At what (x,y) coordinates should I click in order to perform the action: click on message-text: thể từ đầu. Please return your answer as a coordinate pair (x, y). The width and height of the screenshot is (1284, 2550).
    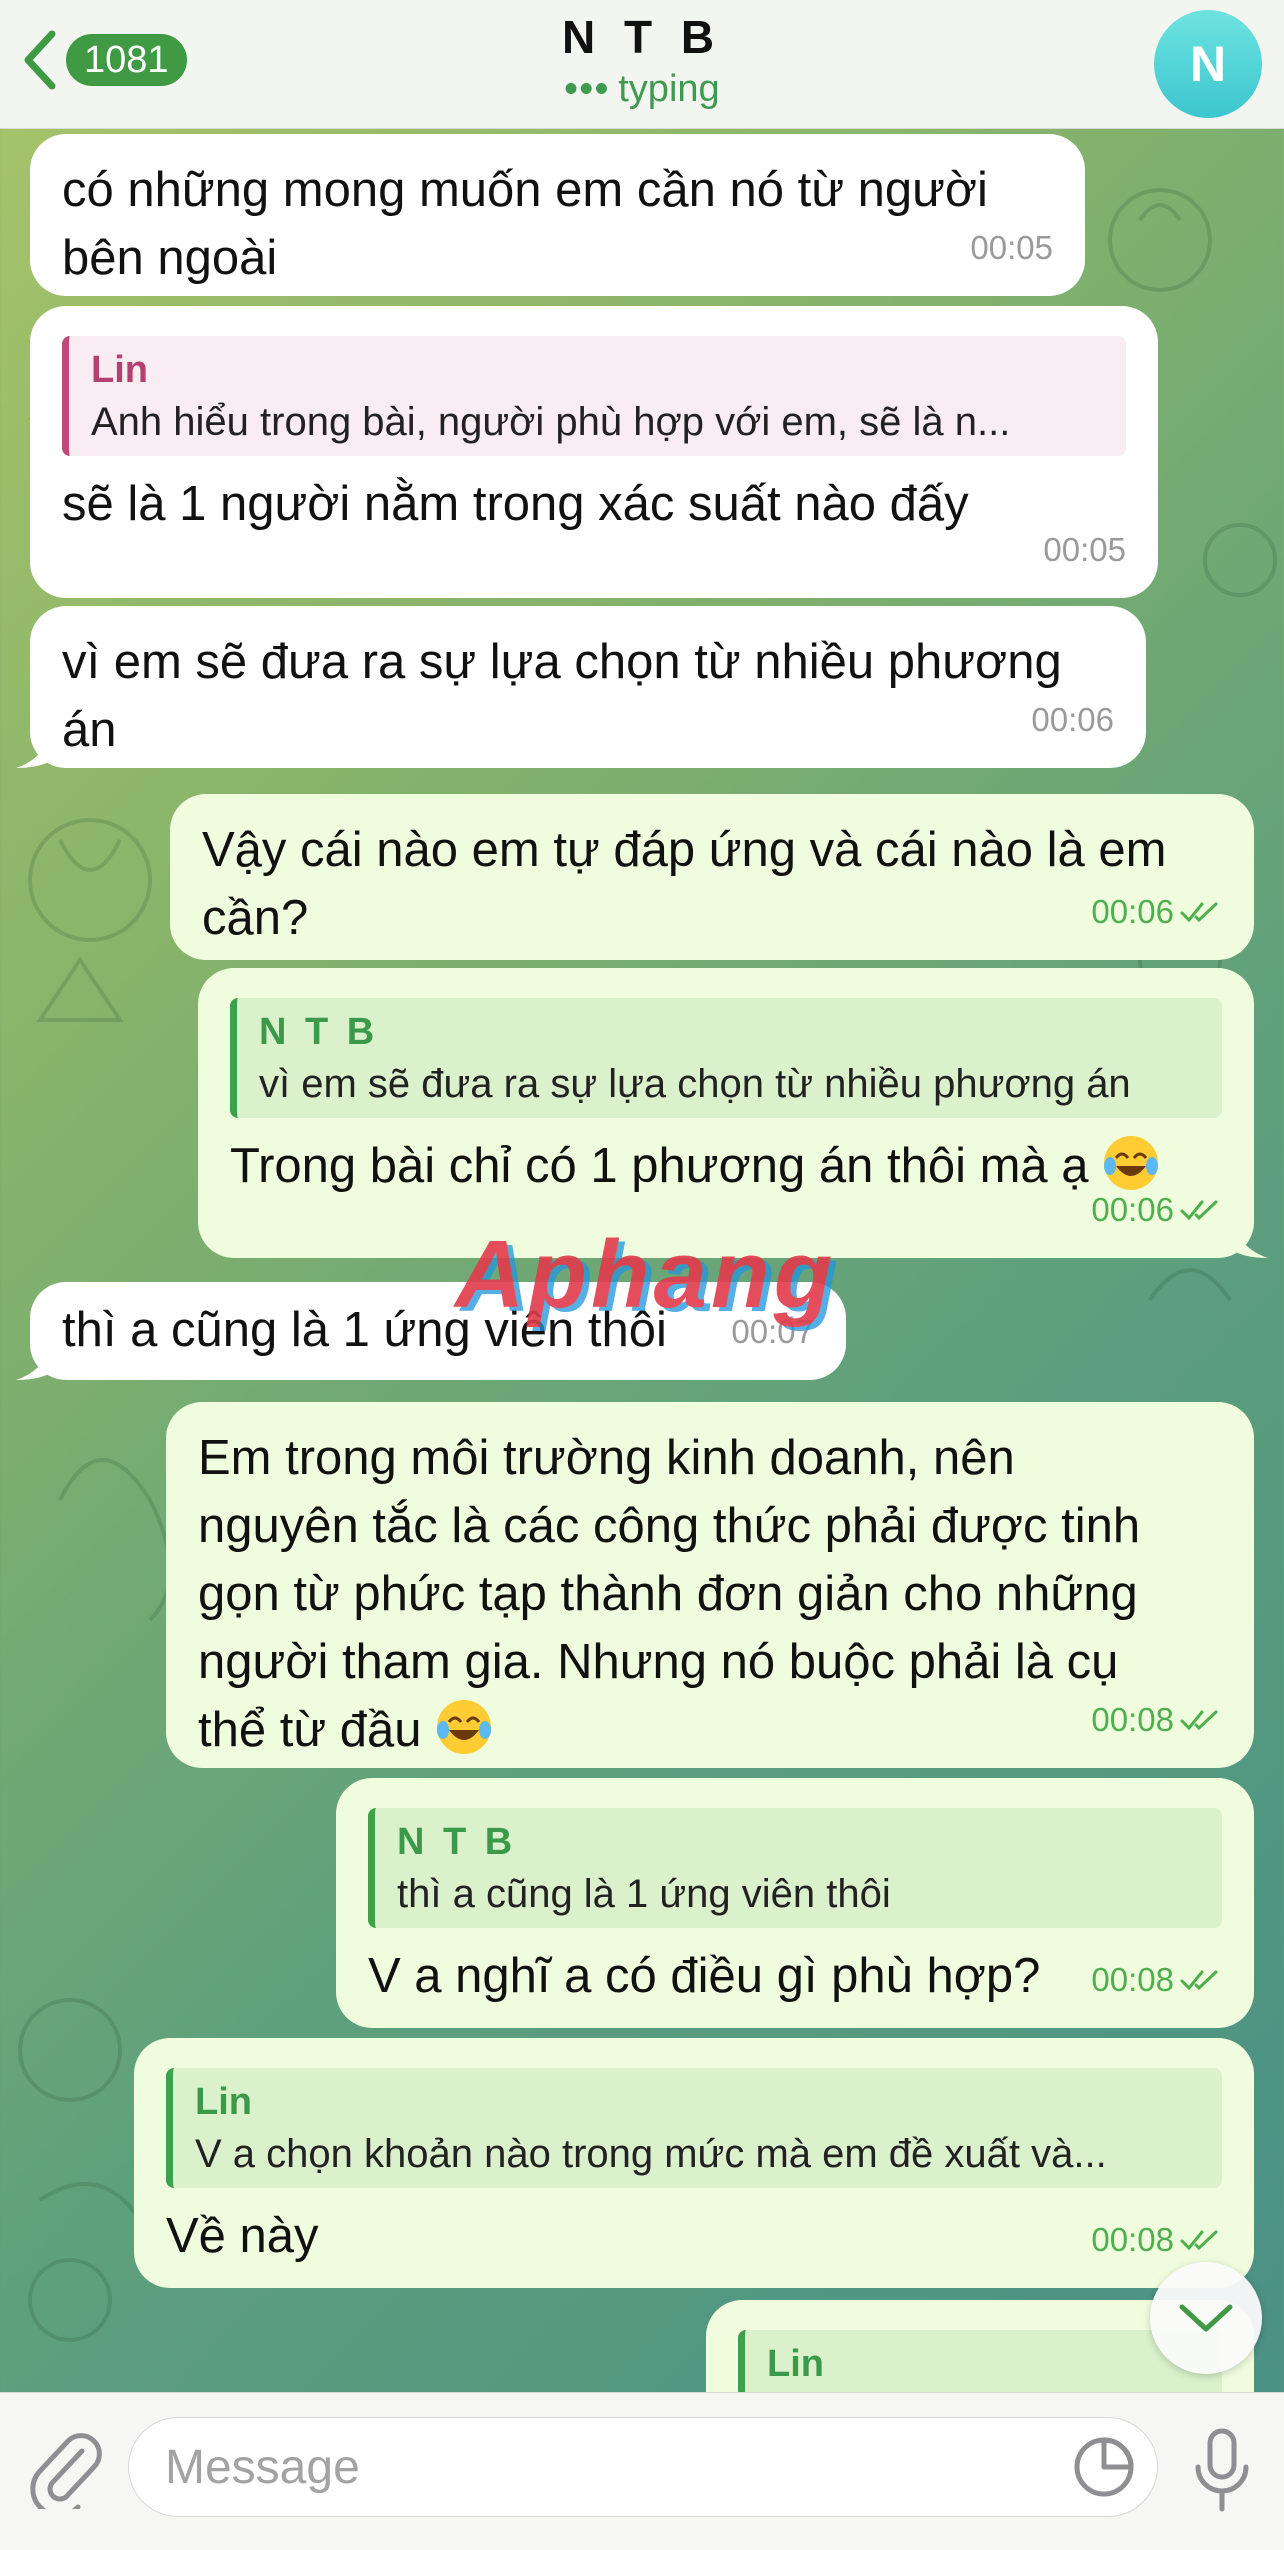
    Looking at the image, I should click on (710, 1730).